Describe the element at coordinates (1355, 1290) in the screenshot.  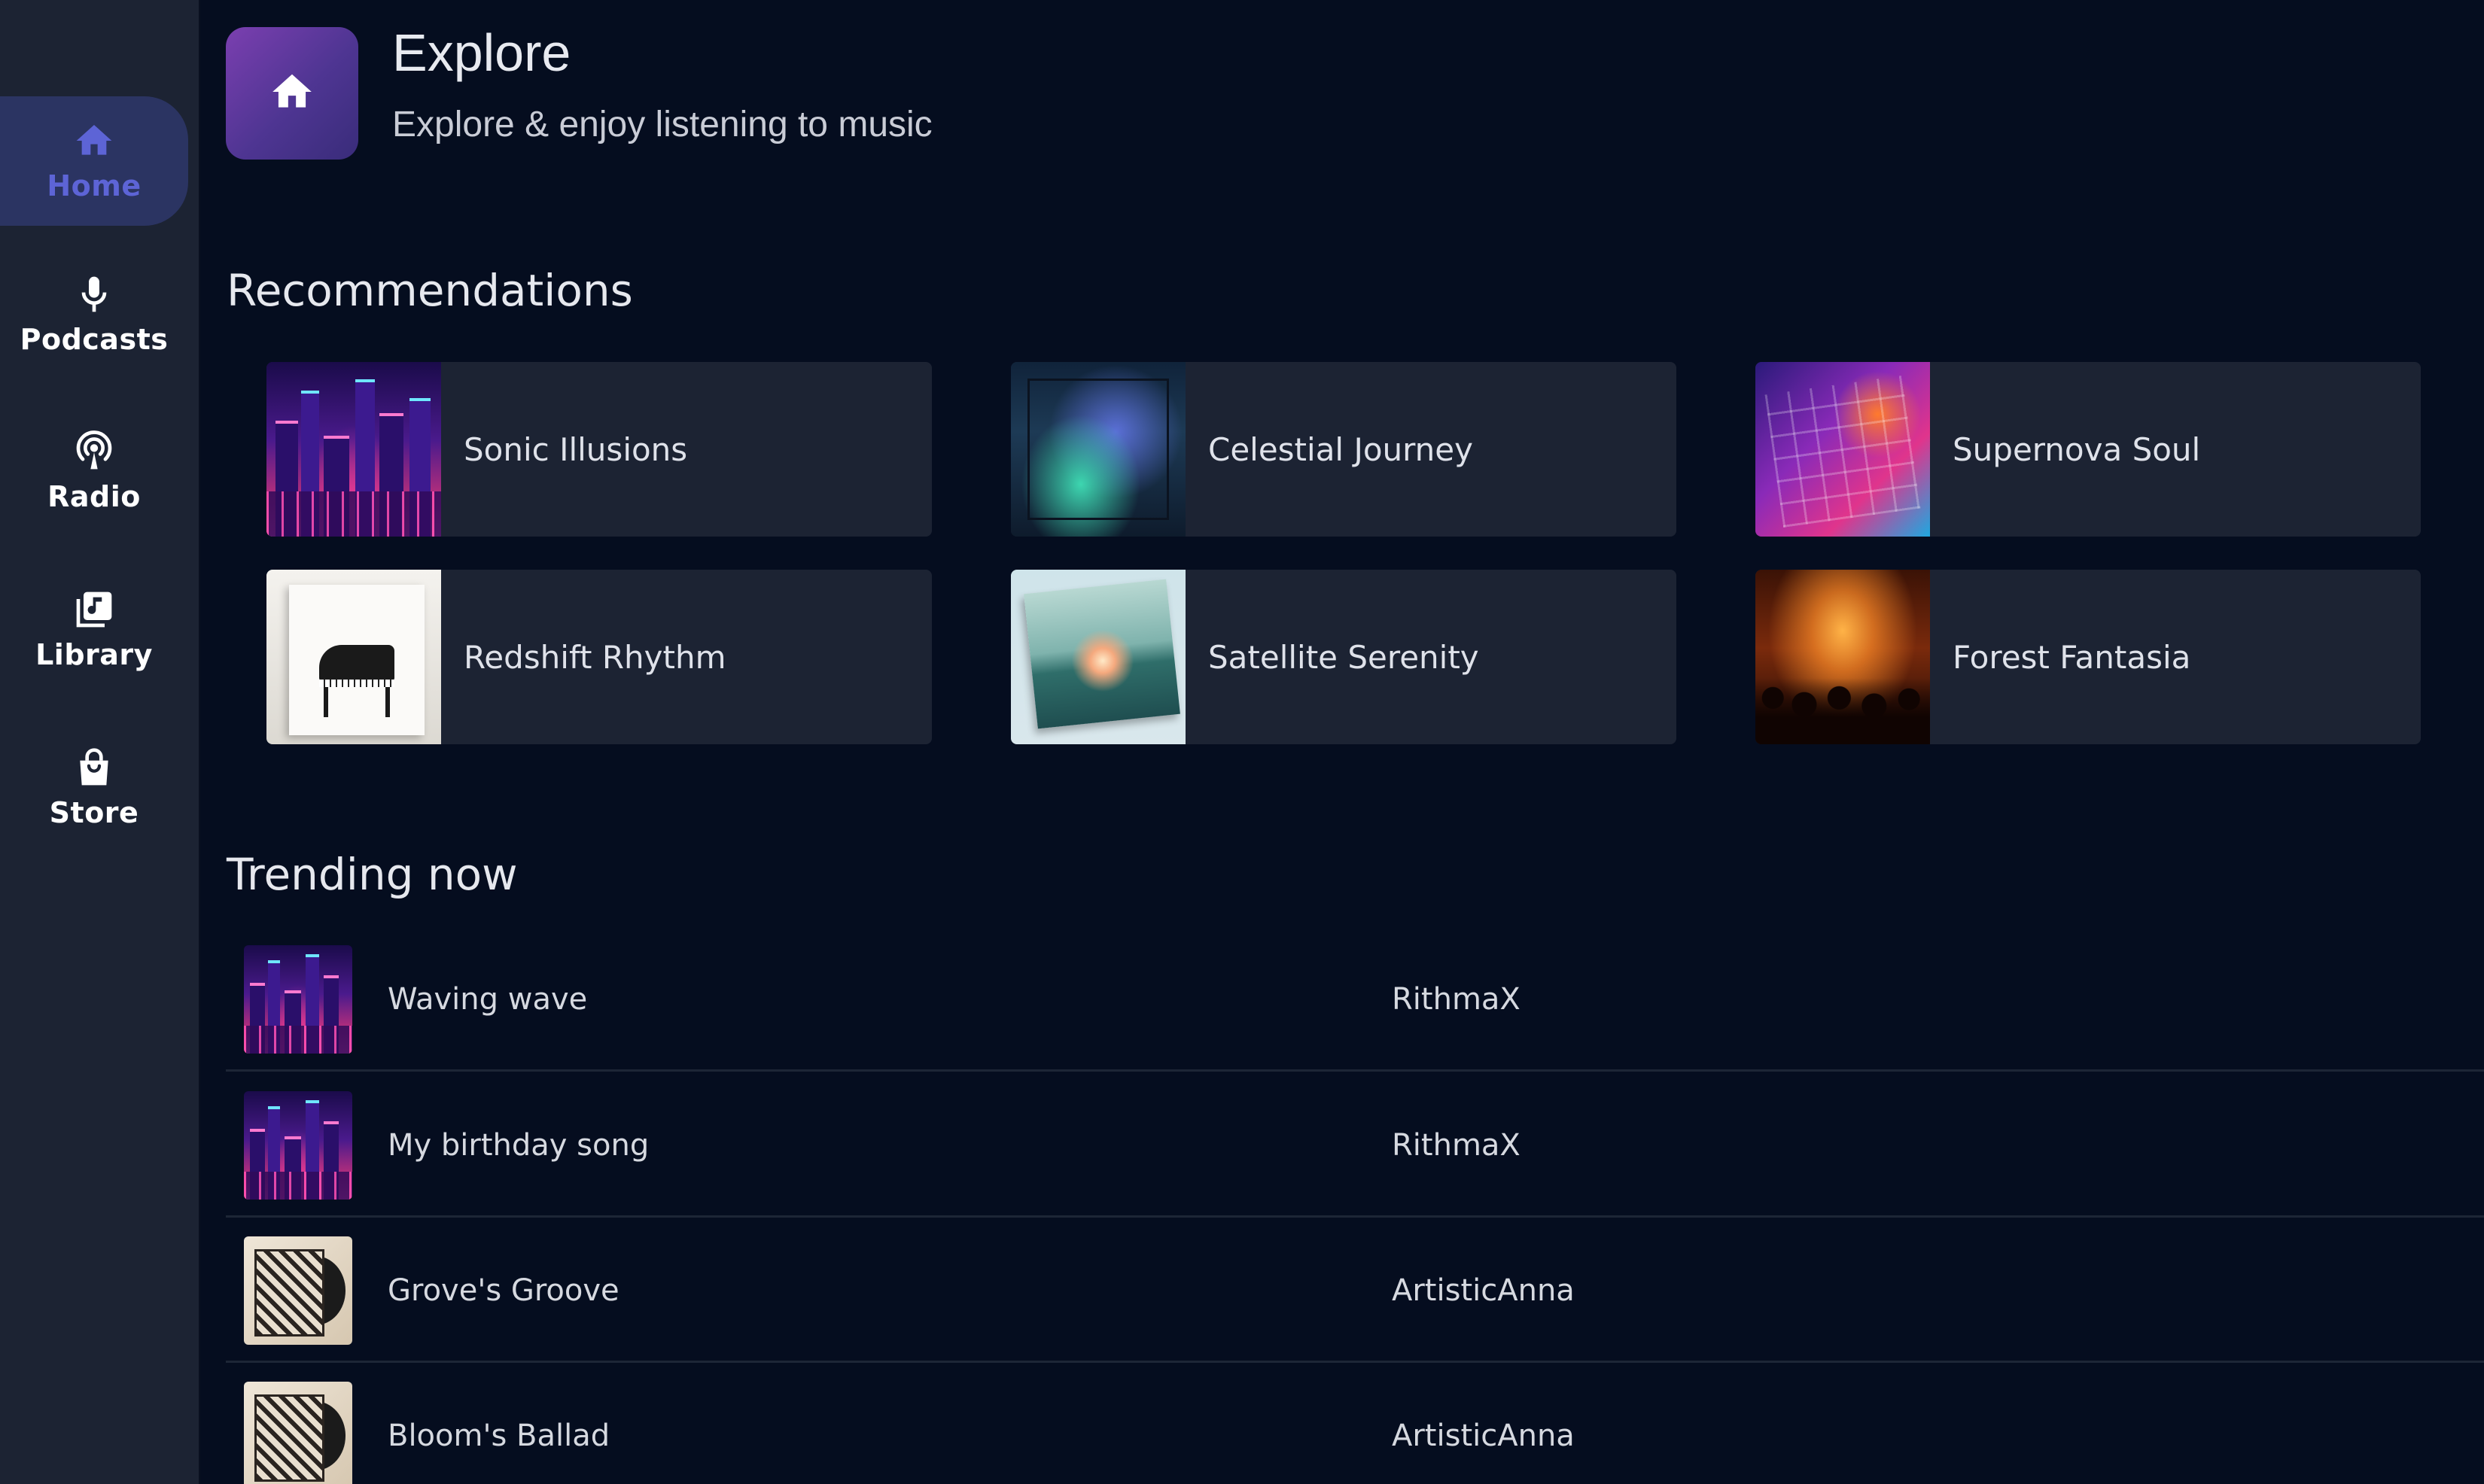
I see `trending-row: Grove's Groove ArtisticAnna` at that location.